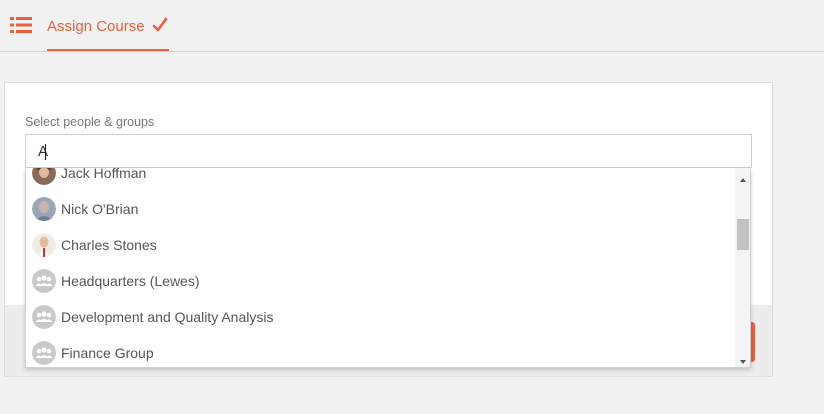 Image resolution: width=824 pixels, height=414 pixels. I want to click on dropdown-option-nick-obrian: Nick O'Brian, so click(380, 209).